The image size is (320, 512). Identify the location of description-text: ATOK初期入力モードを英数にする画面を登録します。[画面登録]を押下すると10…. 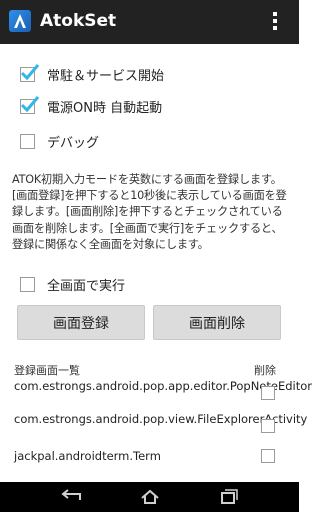
(149, 212).